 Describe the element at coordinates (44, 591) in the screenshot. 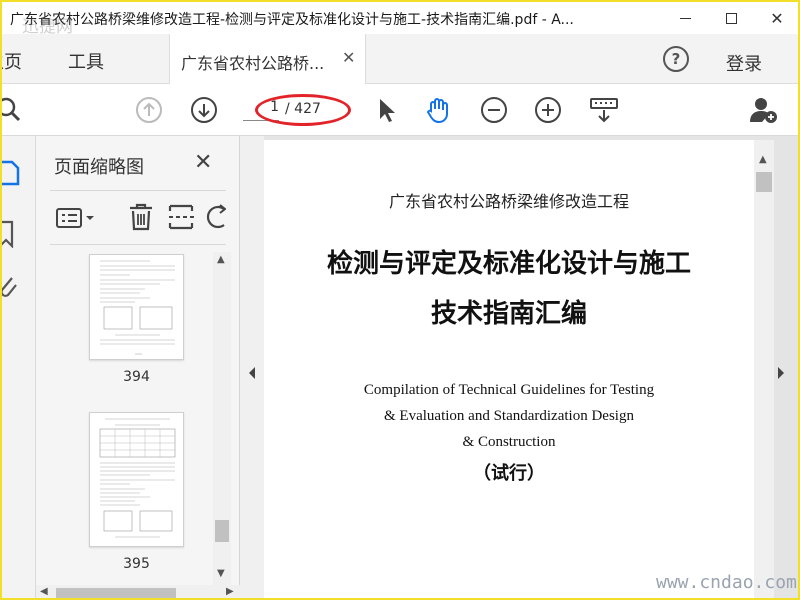

I see `scroll-left-icon: ◀` at that location.